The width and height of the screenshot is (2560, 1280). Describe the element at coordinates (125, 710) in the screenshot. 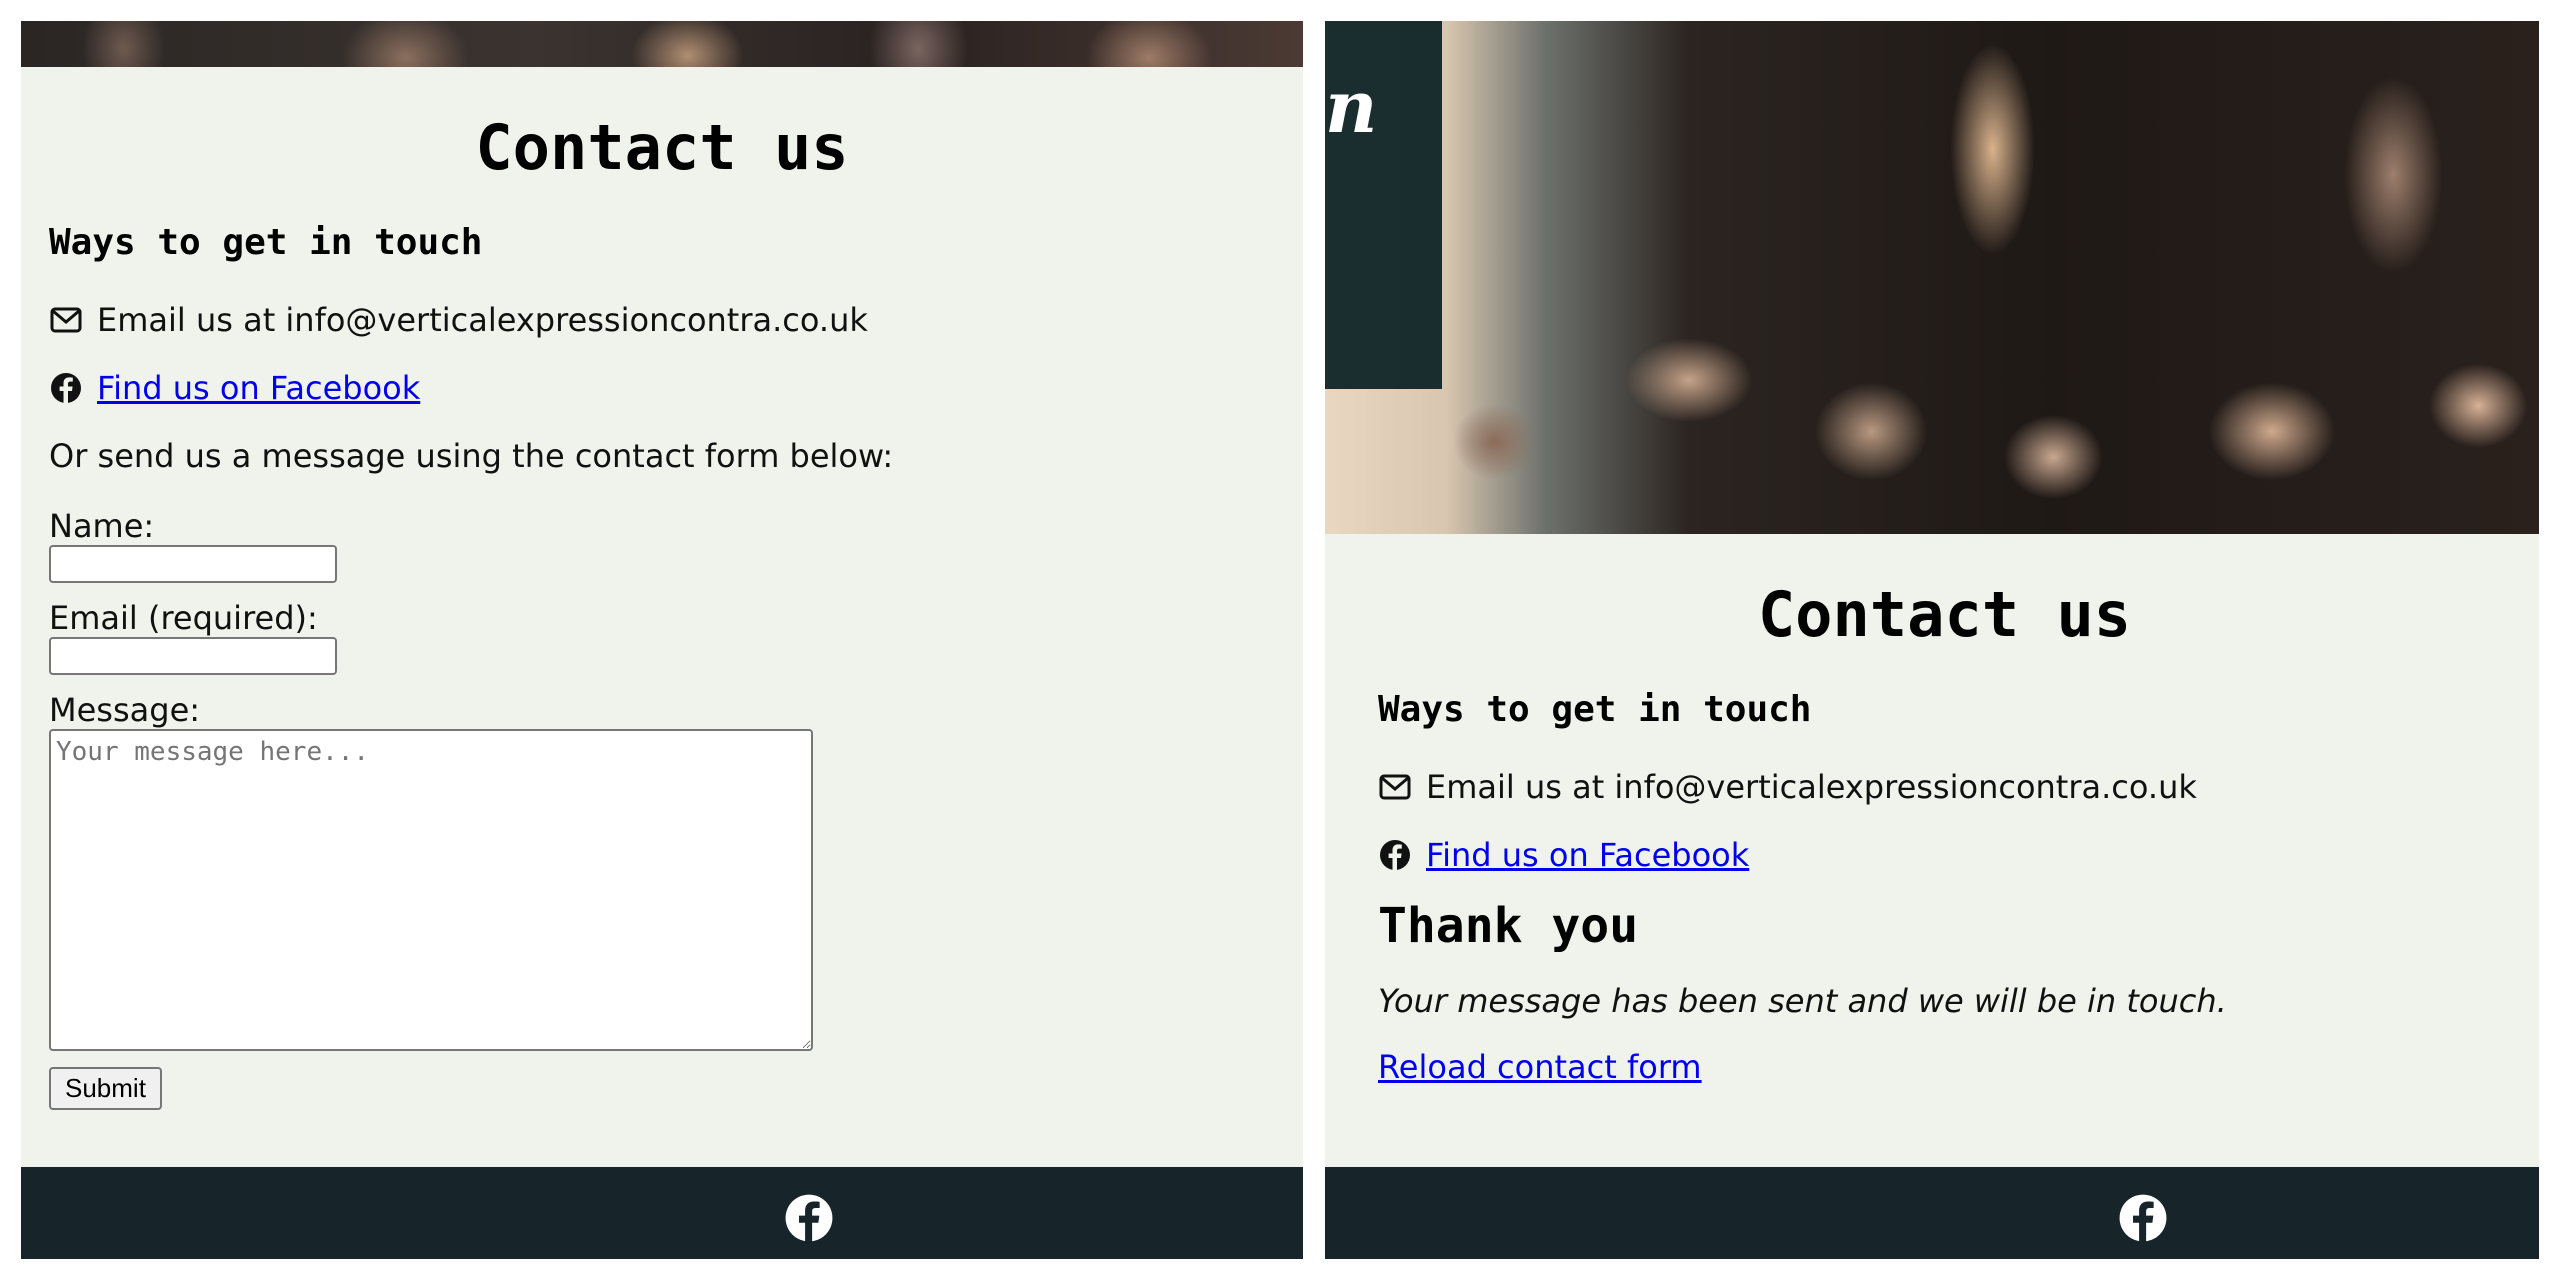

I see `message-label: Message:` at that location.